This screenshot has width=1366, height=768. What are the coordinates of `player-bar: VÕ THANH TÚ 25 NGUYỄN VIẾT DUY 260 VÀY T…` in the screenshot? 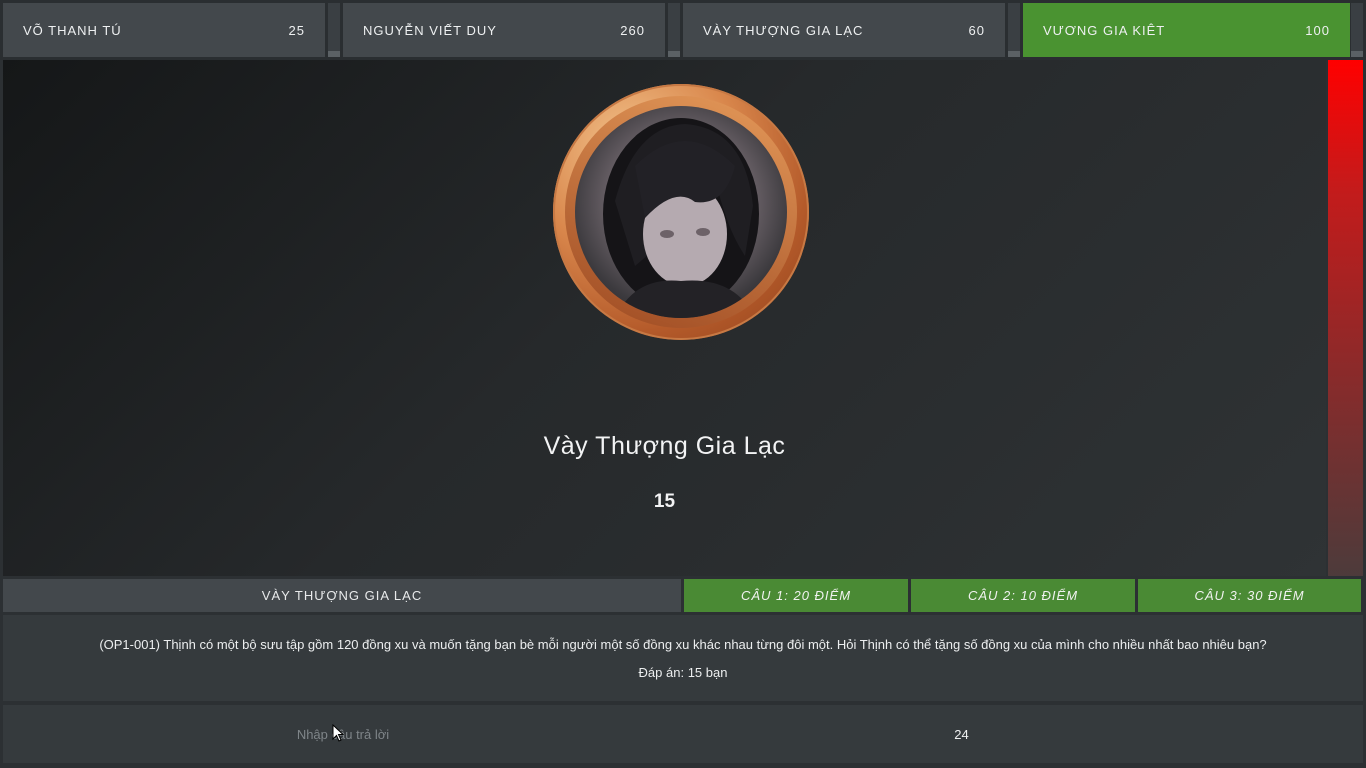 It's located at (683, 30).